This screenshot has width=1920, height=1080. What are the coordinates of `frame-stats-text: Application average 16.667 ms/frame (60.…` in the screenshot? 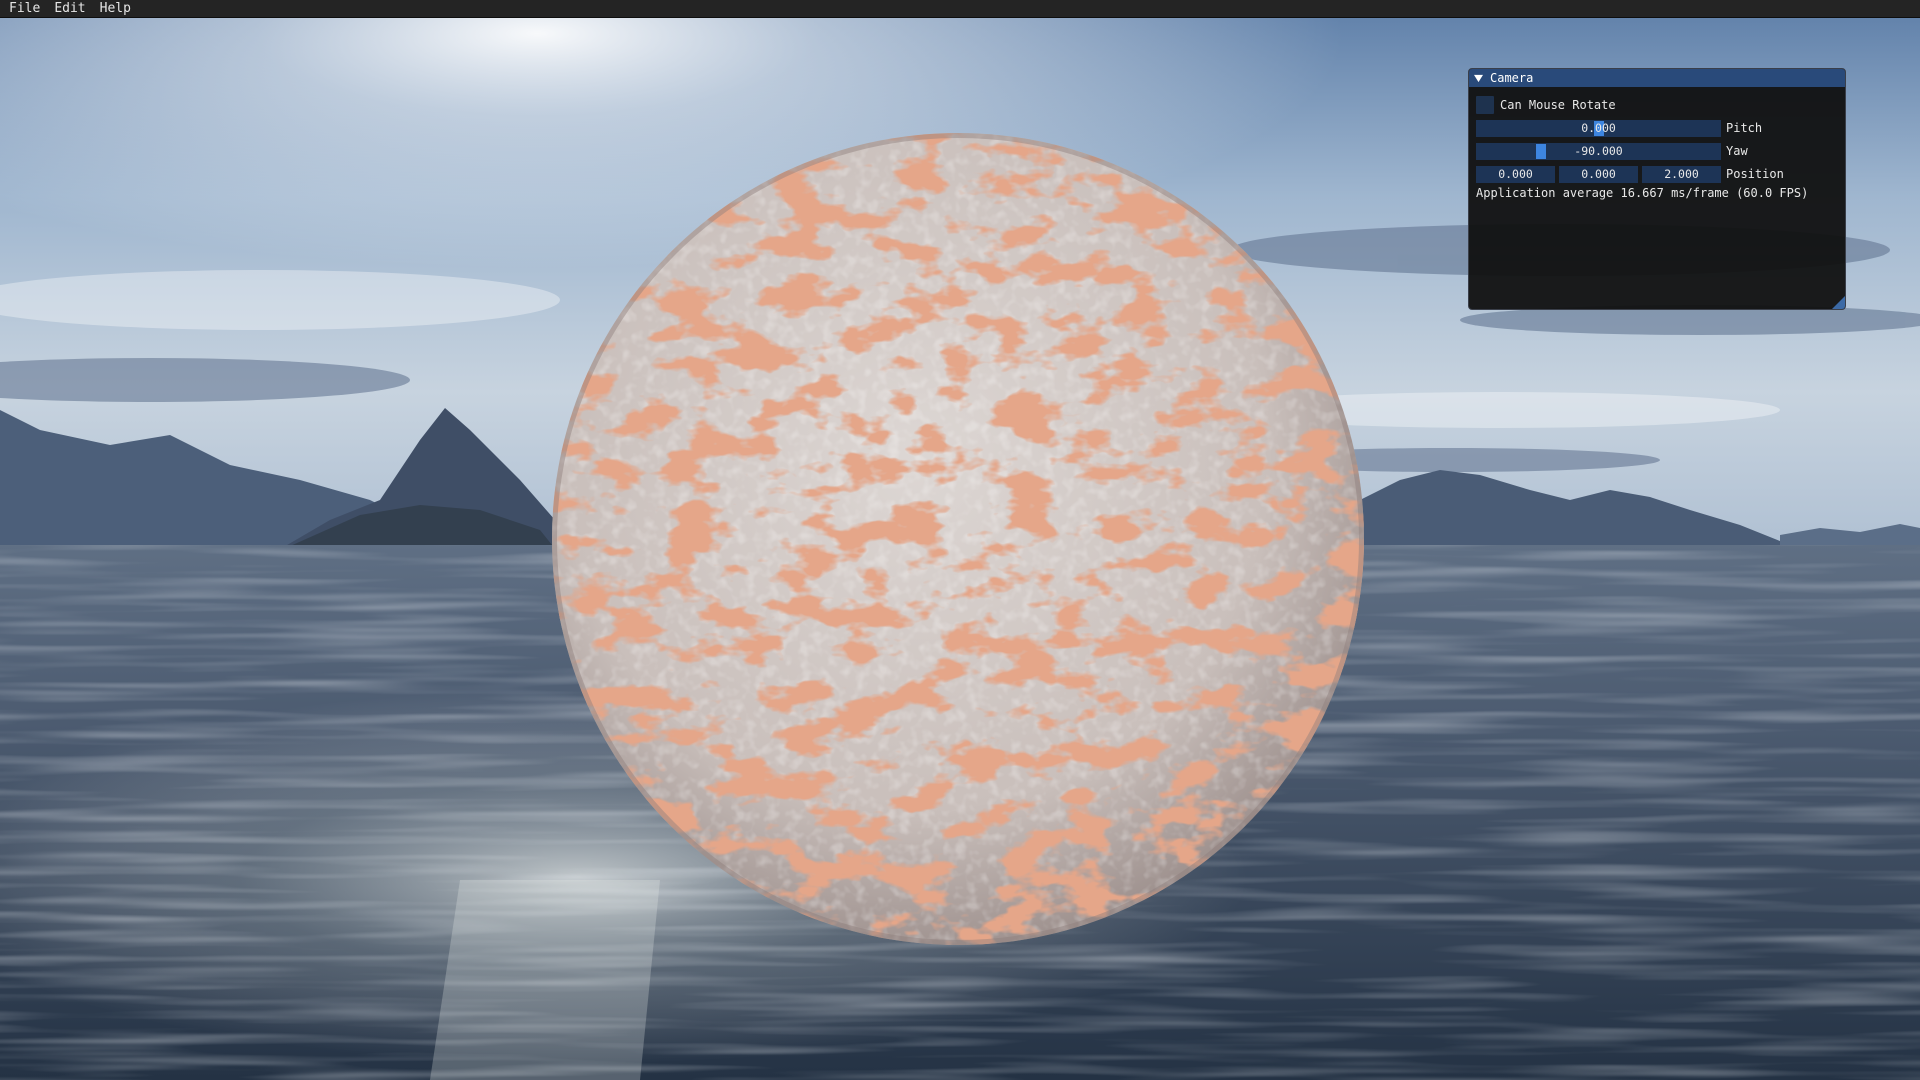 It's located at (1642, 193).